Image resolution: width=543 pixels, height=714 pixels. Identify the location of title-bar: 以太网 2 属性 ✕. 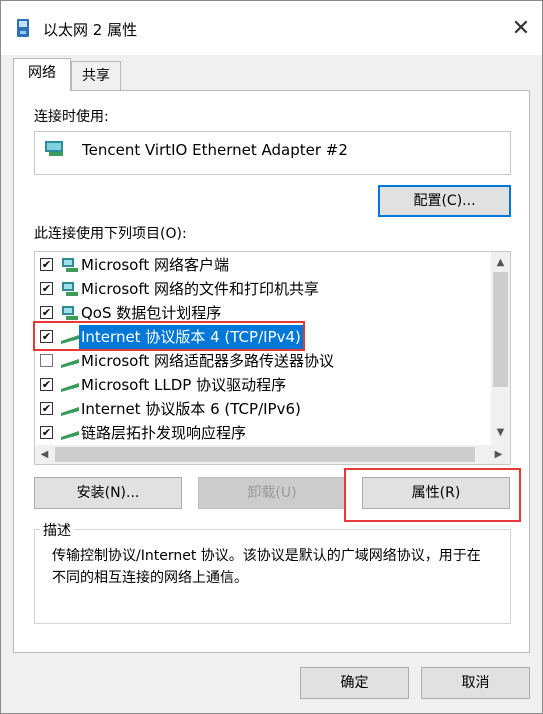
(271, 28).